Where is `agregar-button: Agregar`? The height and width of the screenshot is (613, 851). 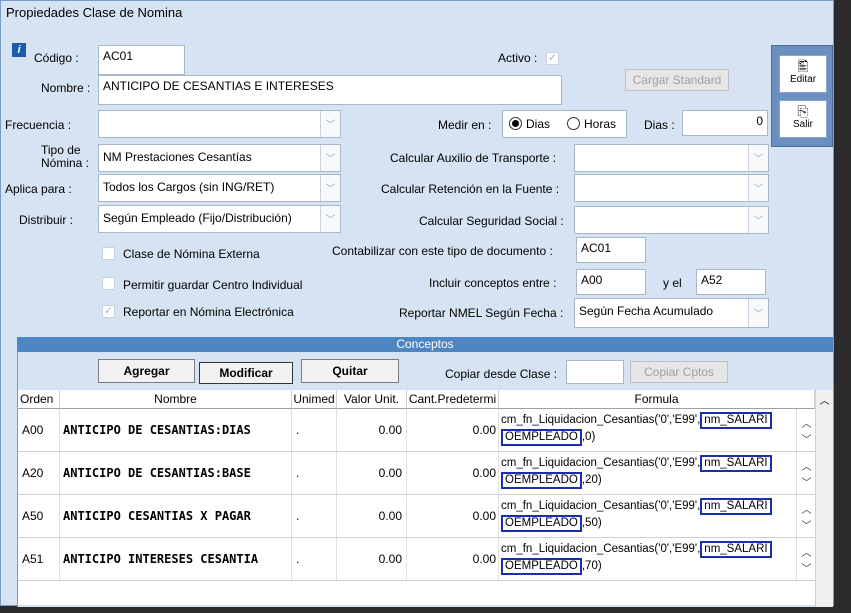 agregar-button: Agregar is located at coordinates (146, 371).